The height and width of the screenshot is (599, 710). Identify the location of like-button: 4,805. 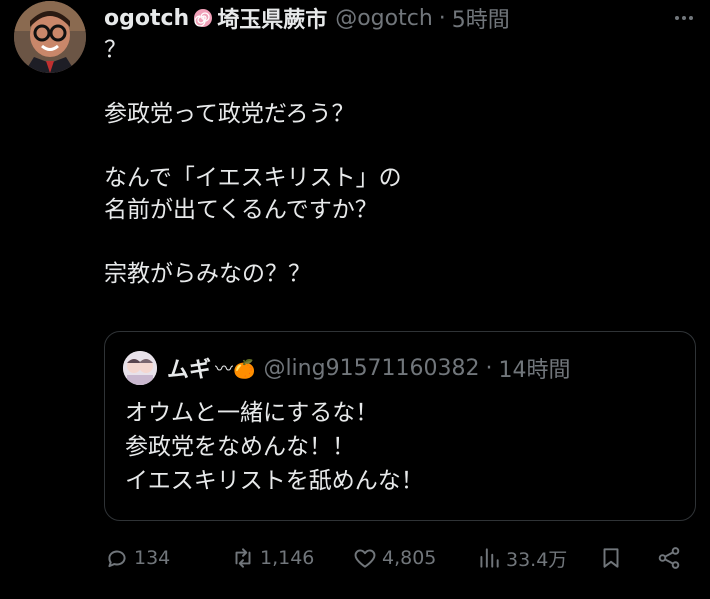
(414, 558).